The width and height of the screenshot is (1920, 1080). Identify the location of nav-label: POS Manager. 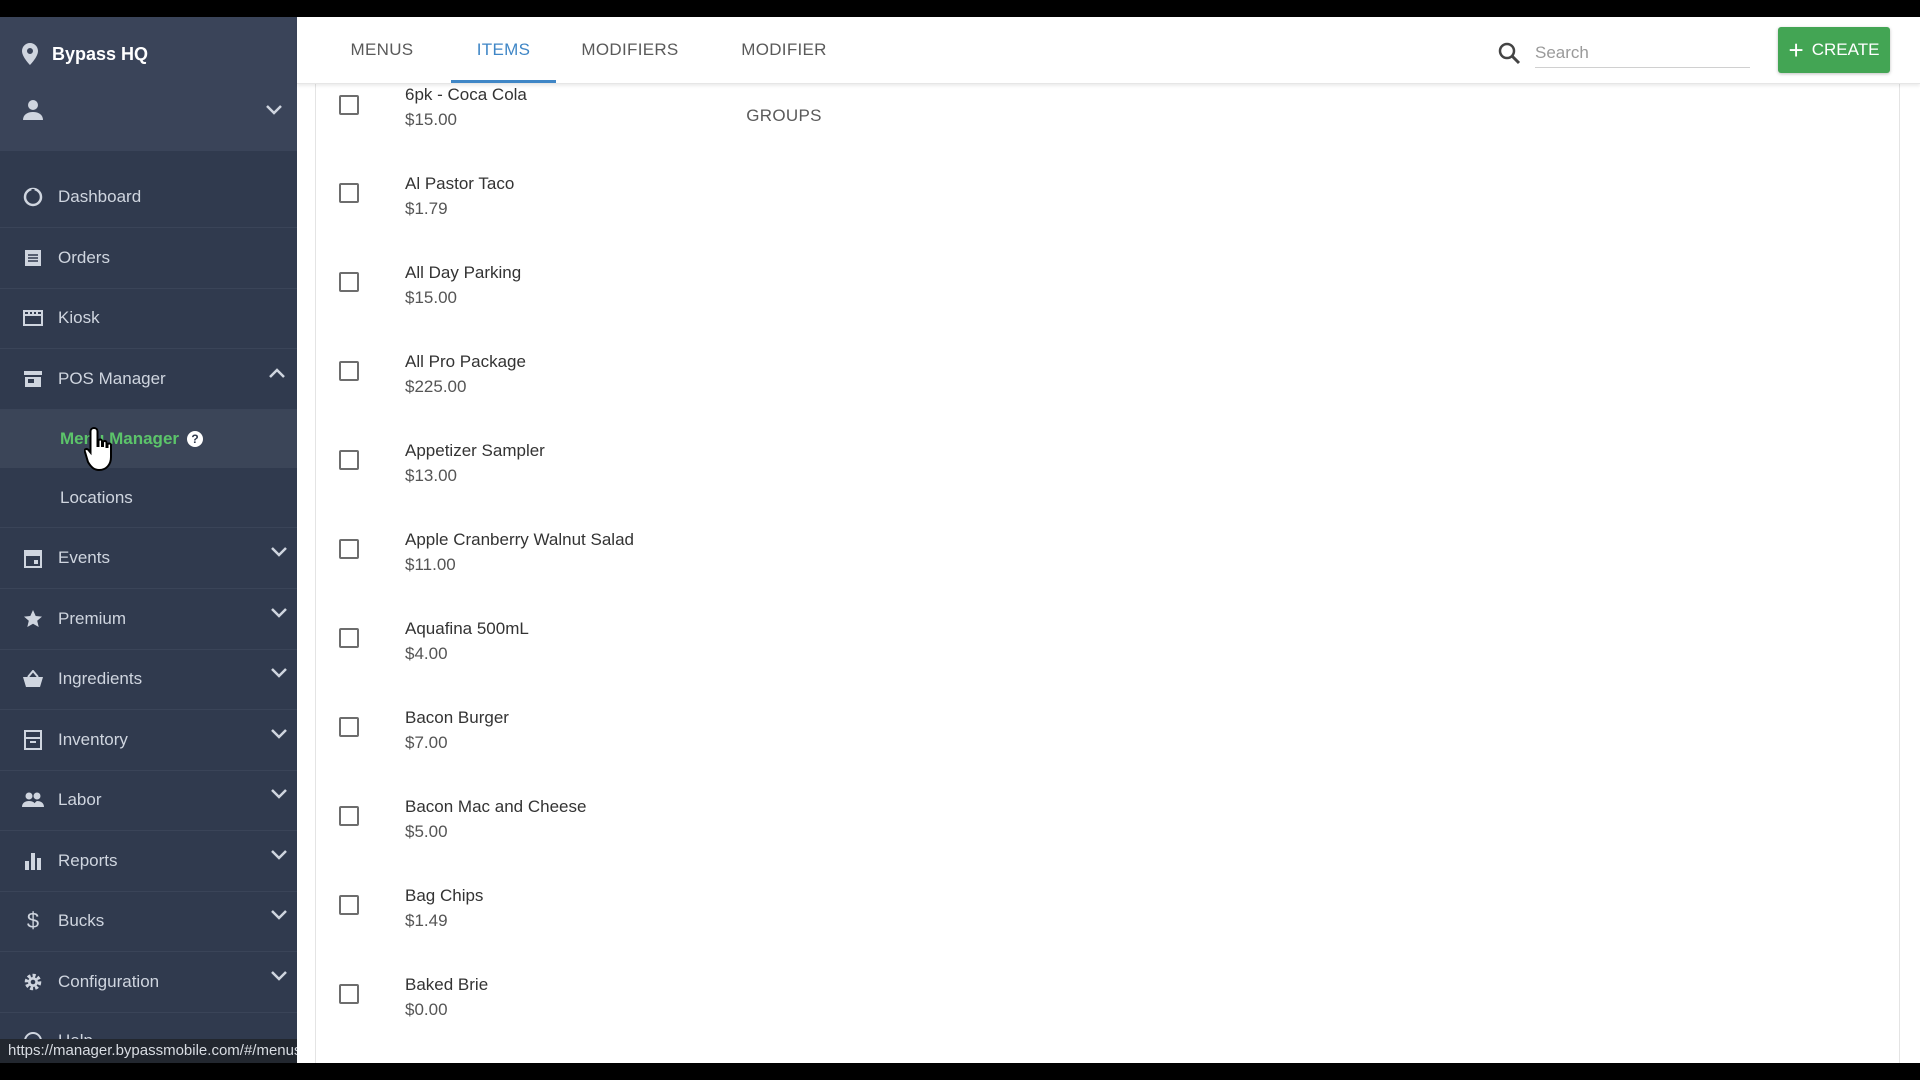
(112, 378).